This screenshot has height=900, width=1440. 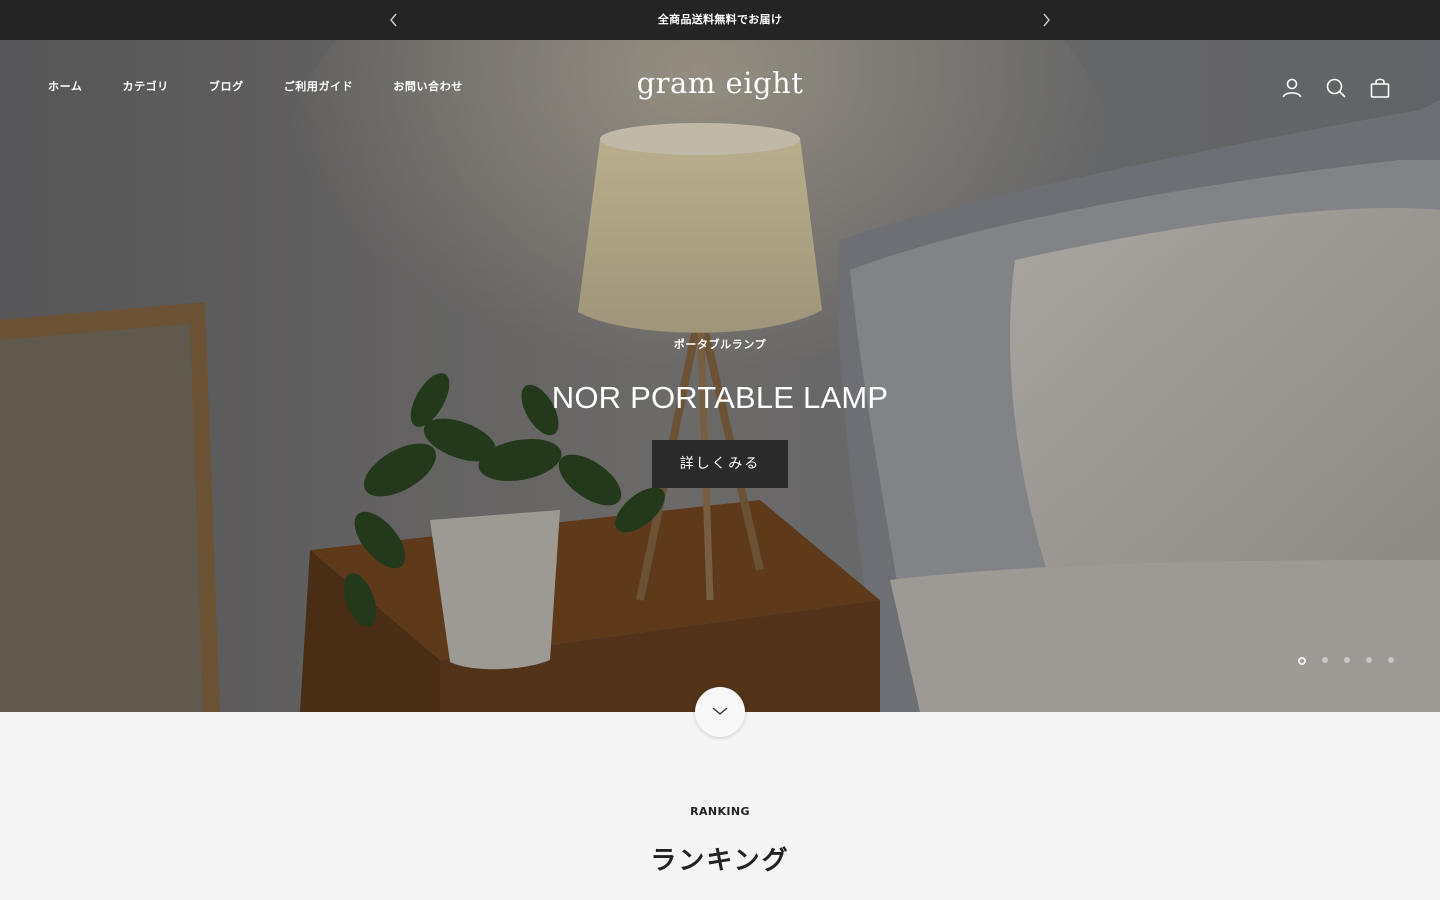 What do you see at coordinates (720, 841) in the screenshot?
I see `ranking-section: RANKING ランキング` at bounding box center [720, 841].